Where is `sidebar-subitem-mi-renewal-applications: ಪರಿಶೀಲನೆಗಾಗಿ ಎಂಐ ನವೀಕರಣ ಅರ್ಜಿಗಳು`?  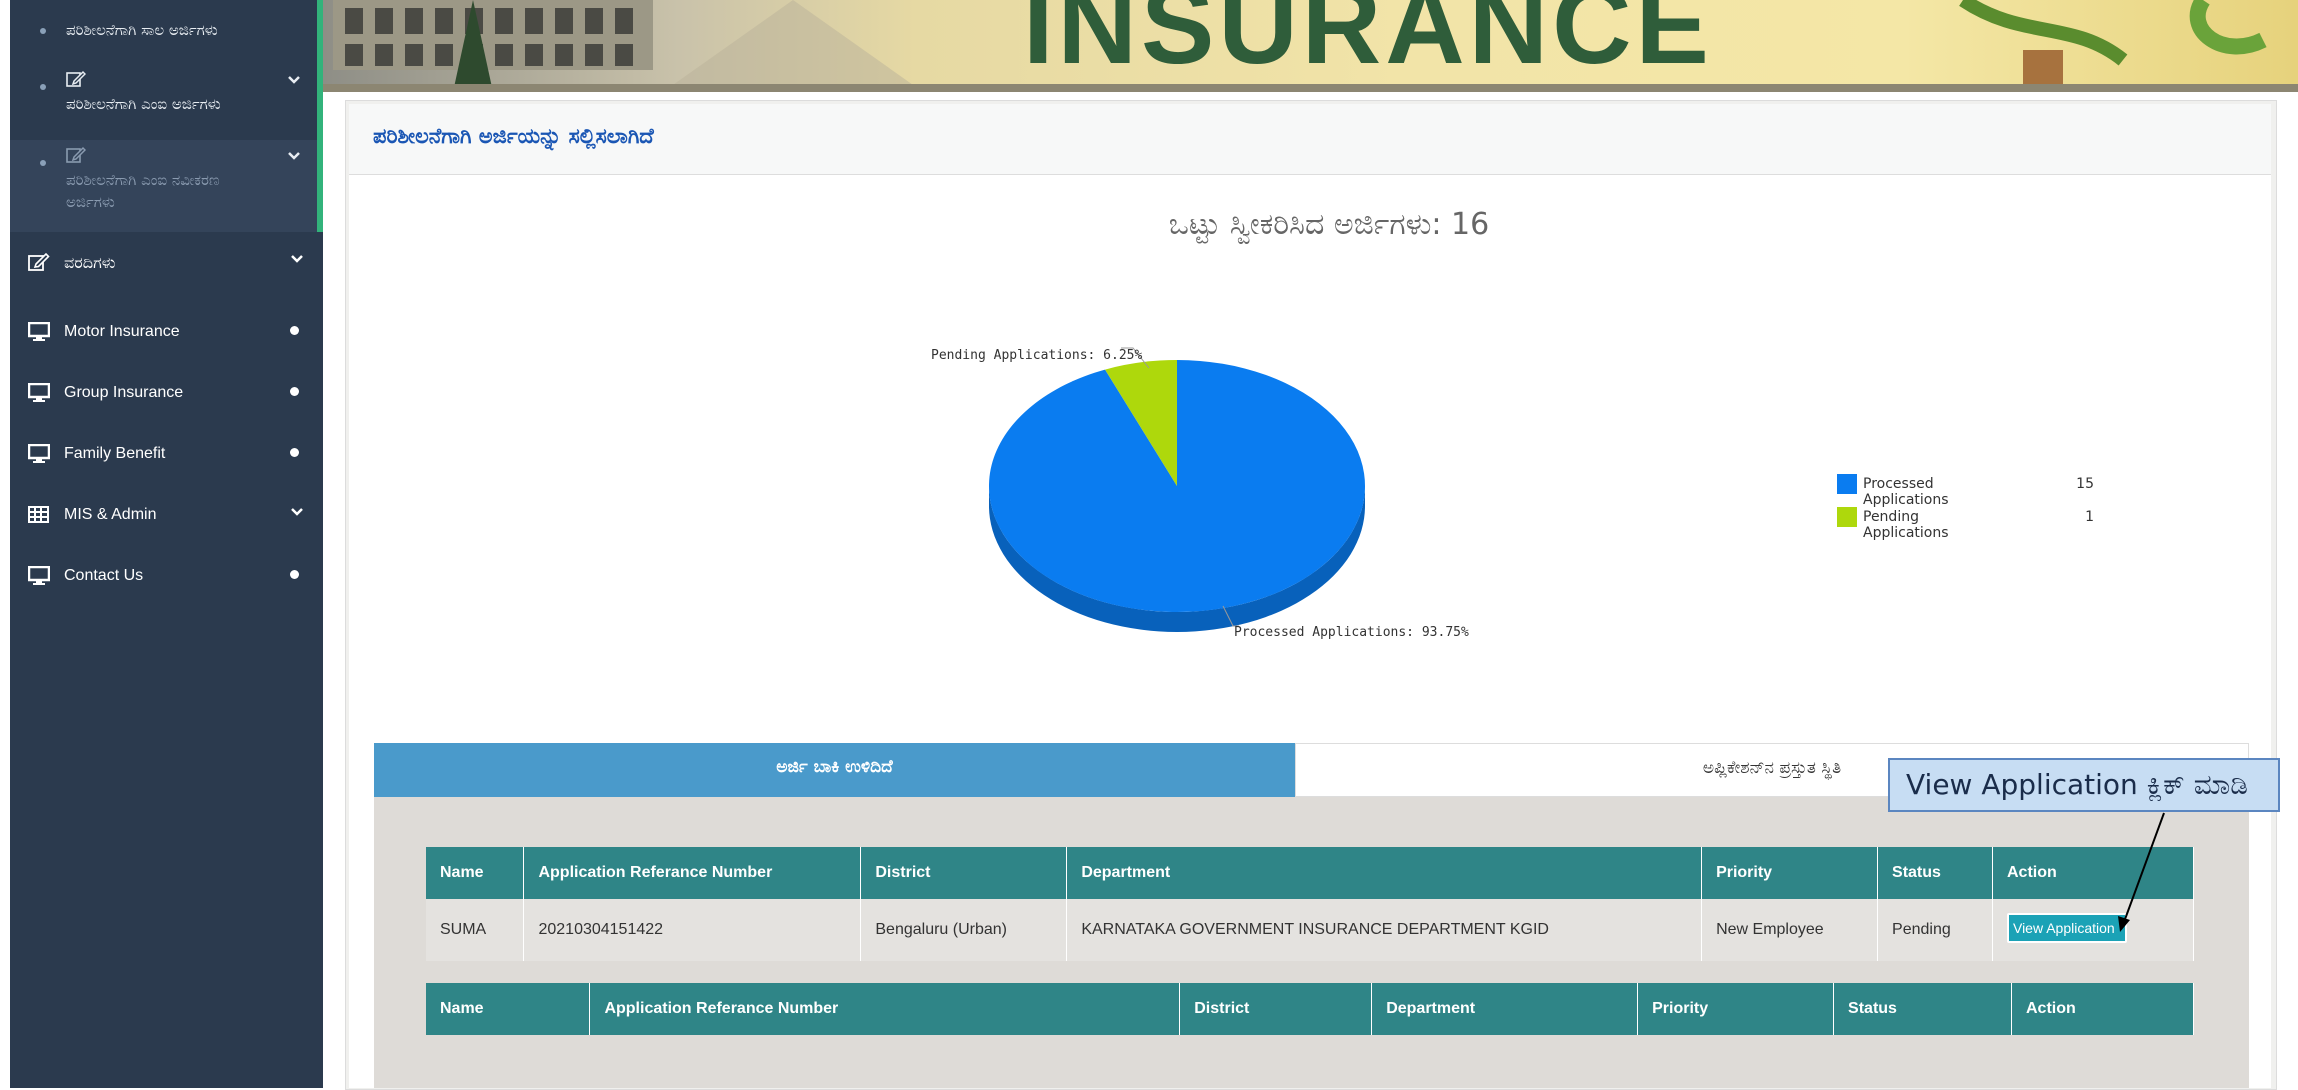 sidebar-subitem-mi-renewal-applications: ಪರಿಶೀಲನೆಗಾಗಿ ಎಂಐ ನವೀಕರಣ ಅರ್ಜಿಗಳು is located at coordinates (163, 186).